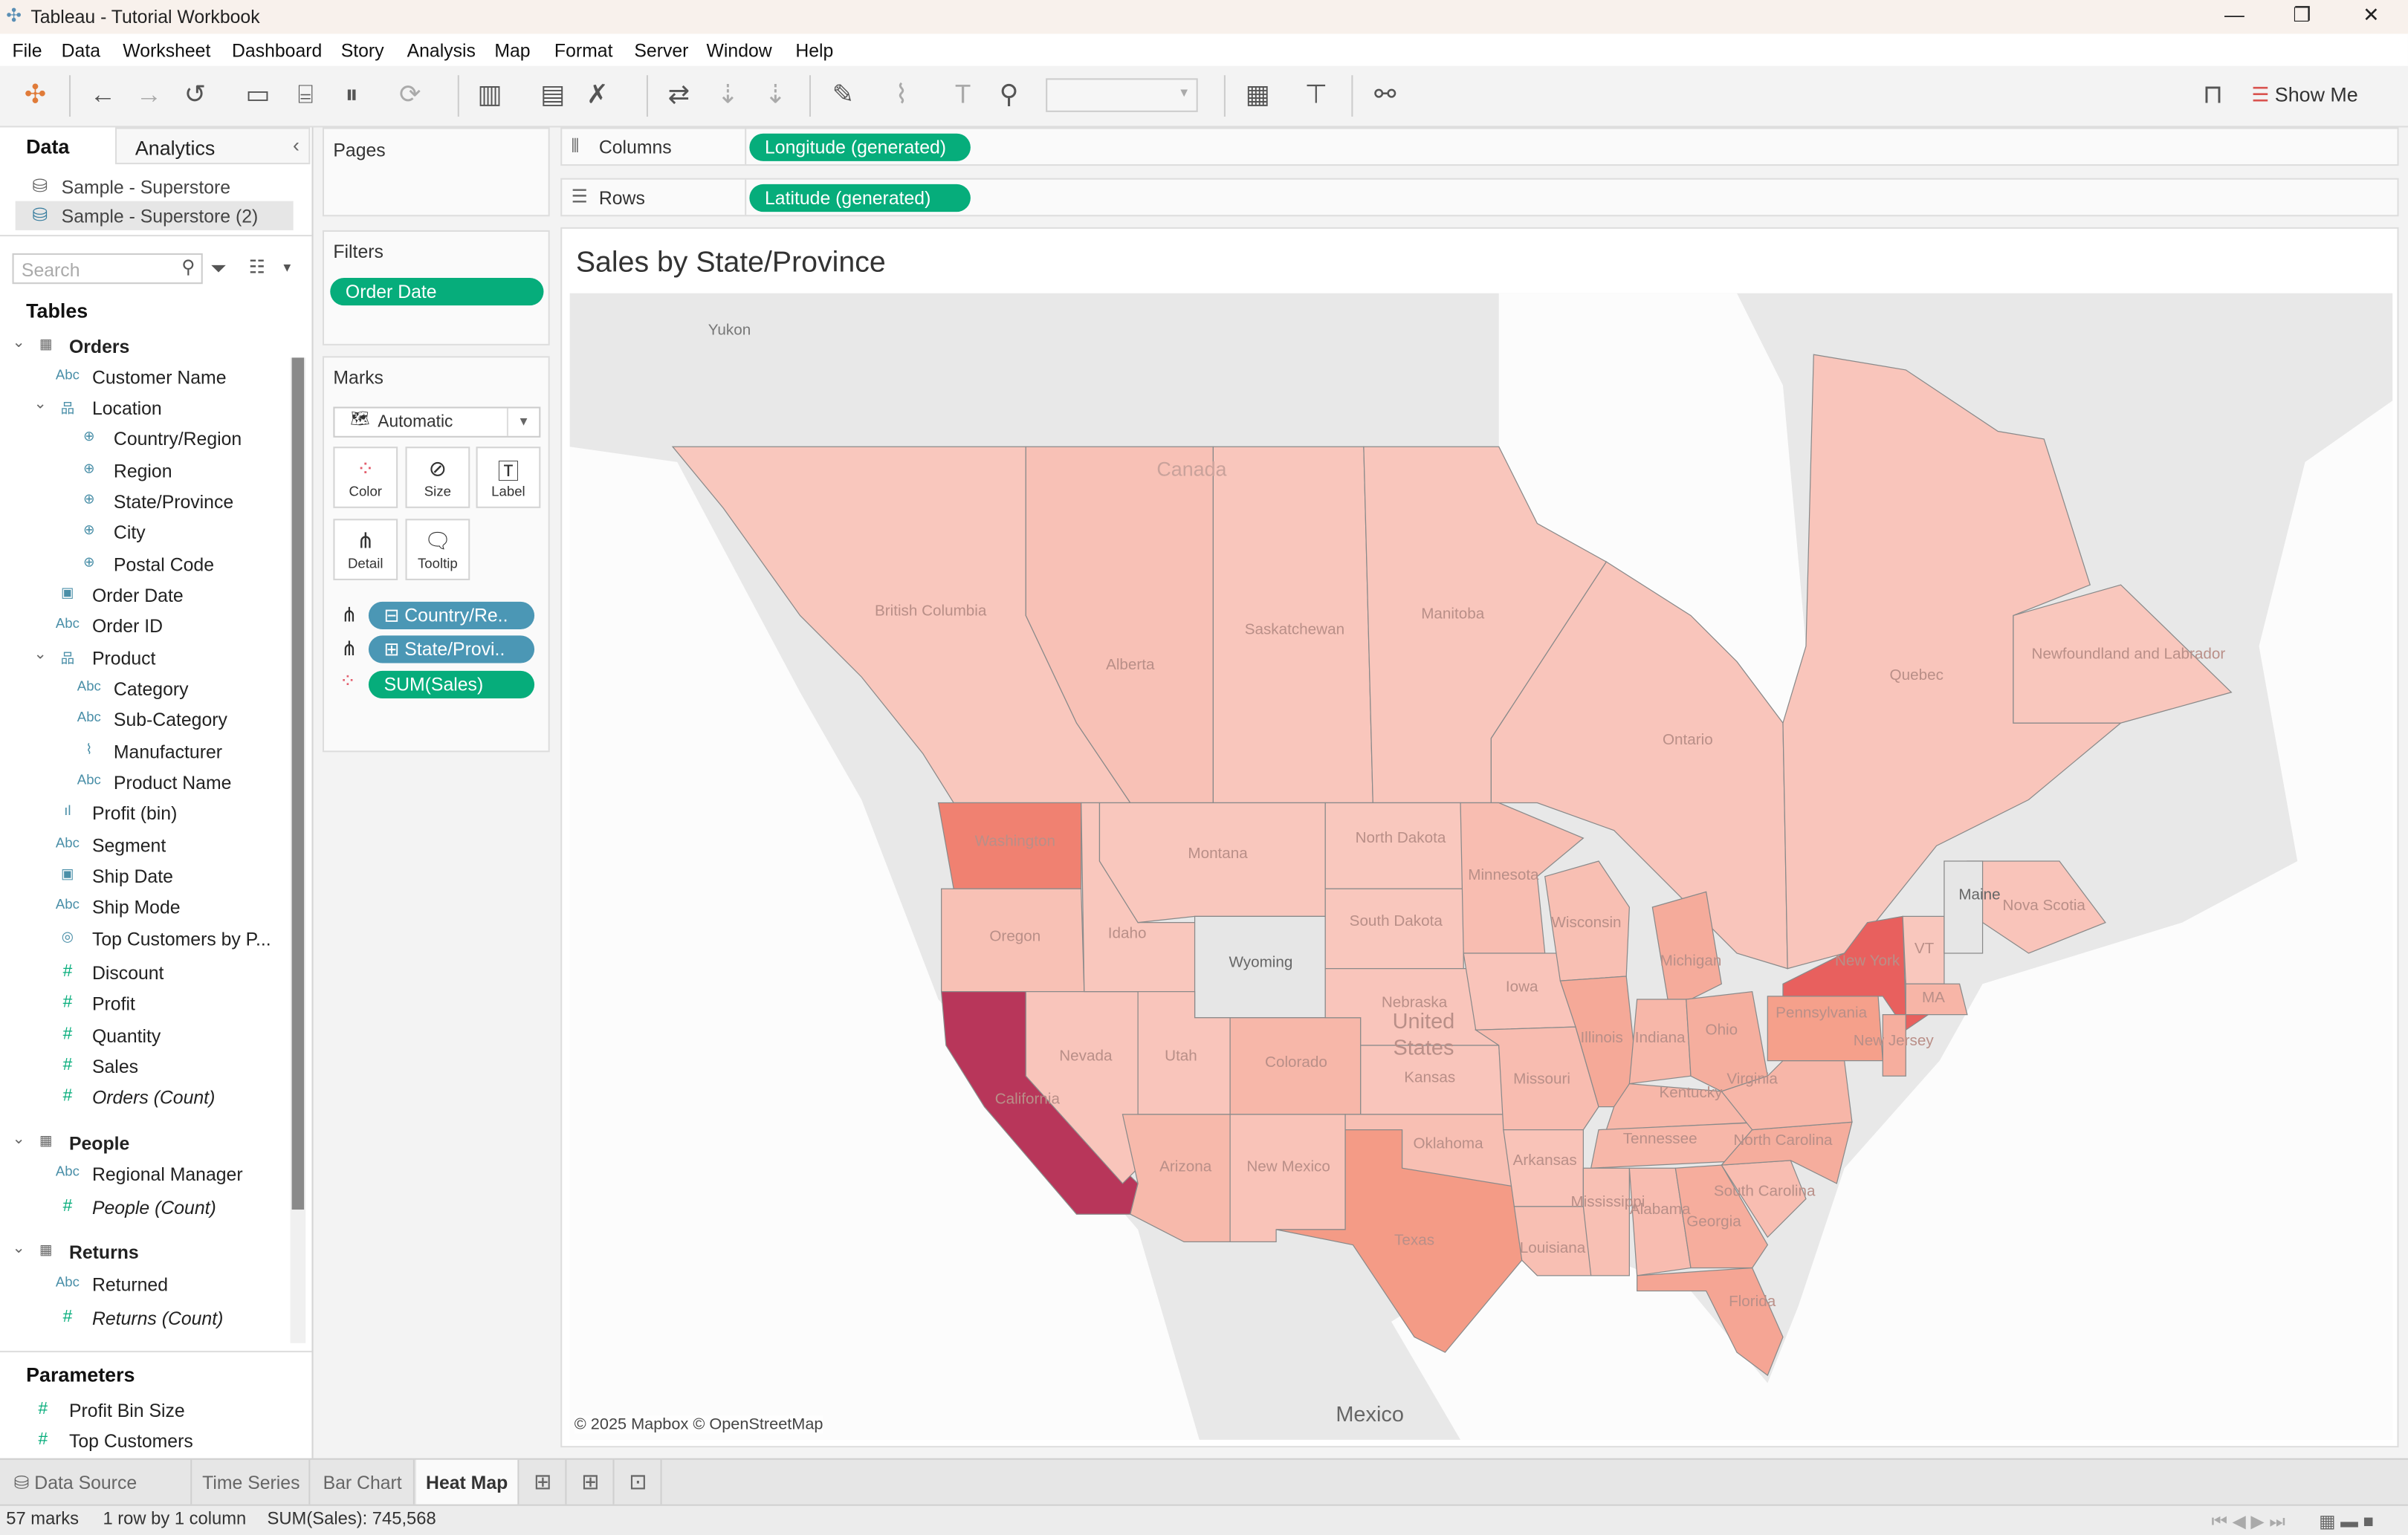 The width and height of the screenshot is (2408, 1535). I want to click on tab-bar-chart: Bar Chart, so click(363, 1482).